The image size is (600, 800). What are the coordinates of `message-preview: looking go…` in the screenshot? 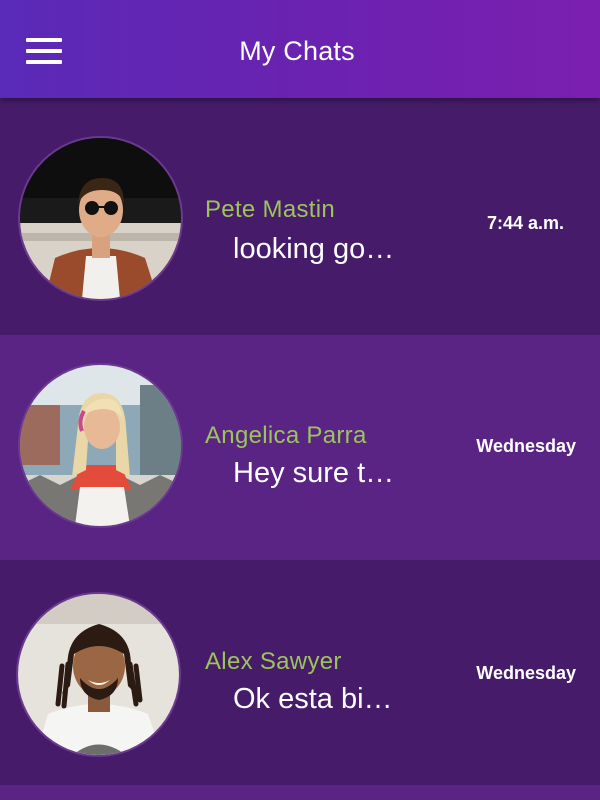 It's located at (314, 249).